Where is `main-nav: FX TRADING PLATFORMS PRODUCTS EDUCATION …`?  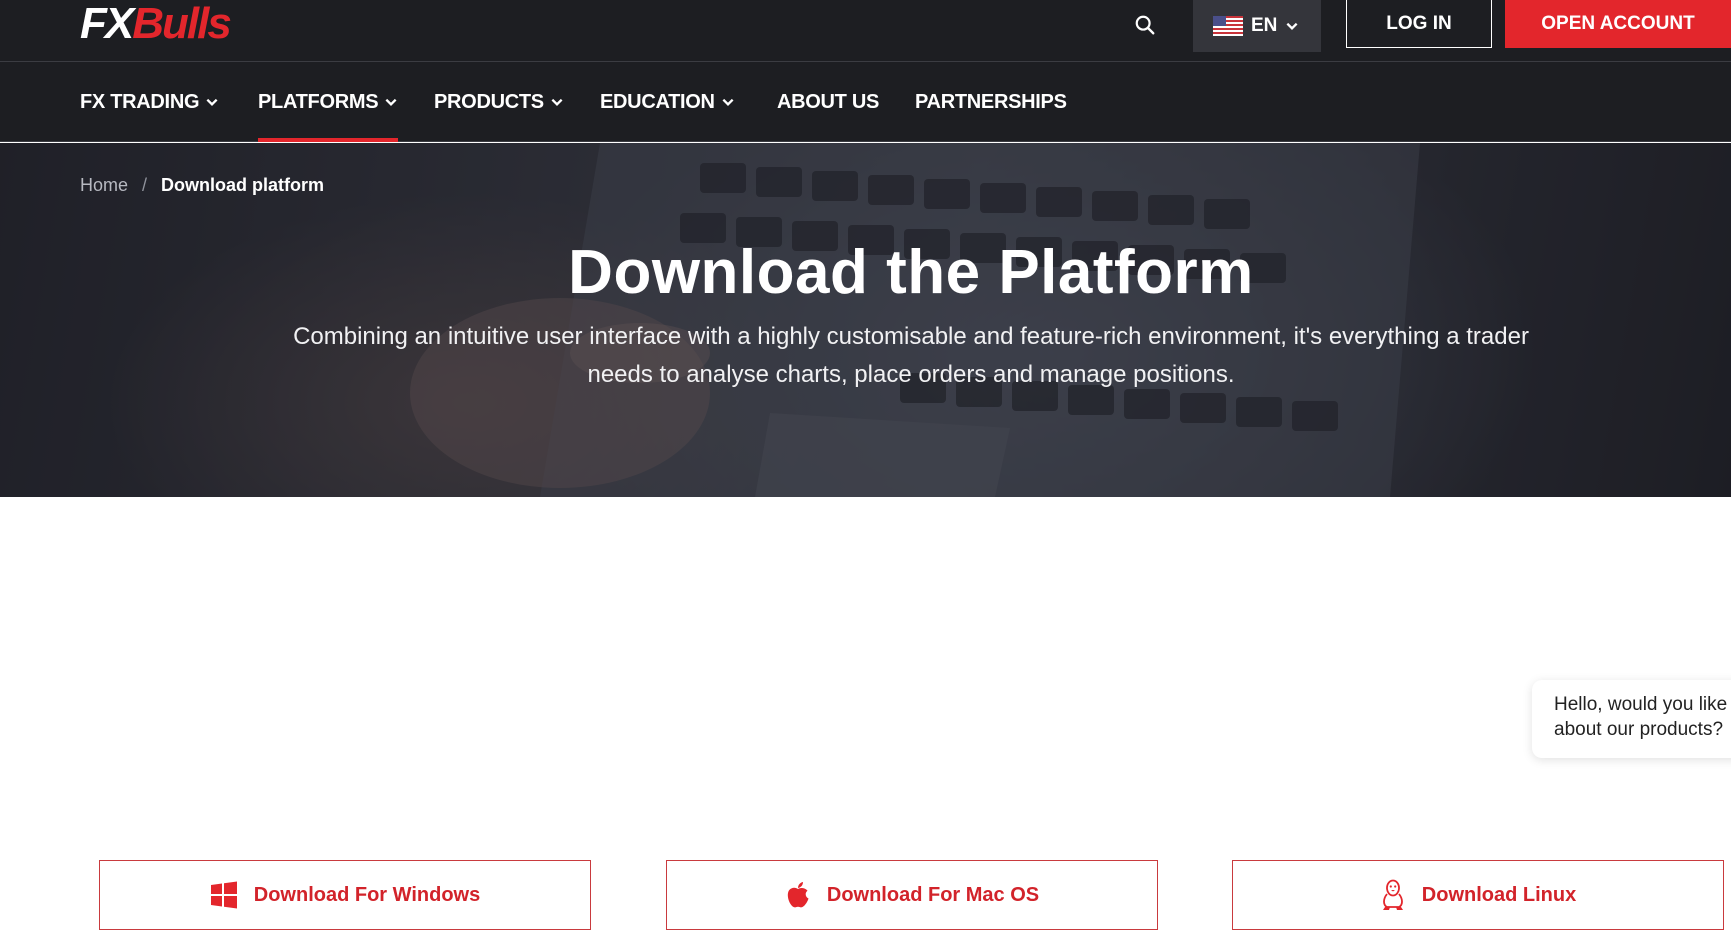 main-nav: FX TRADING PLATFORMS PRODUCTS EDUCATION … is located at coordinates (865, 102).